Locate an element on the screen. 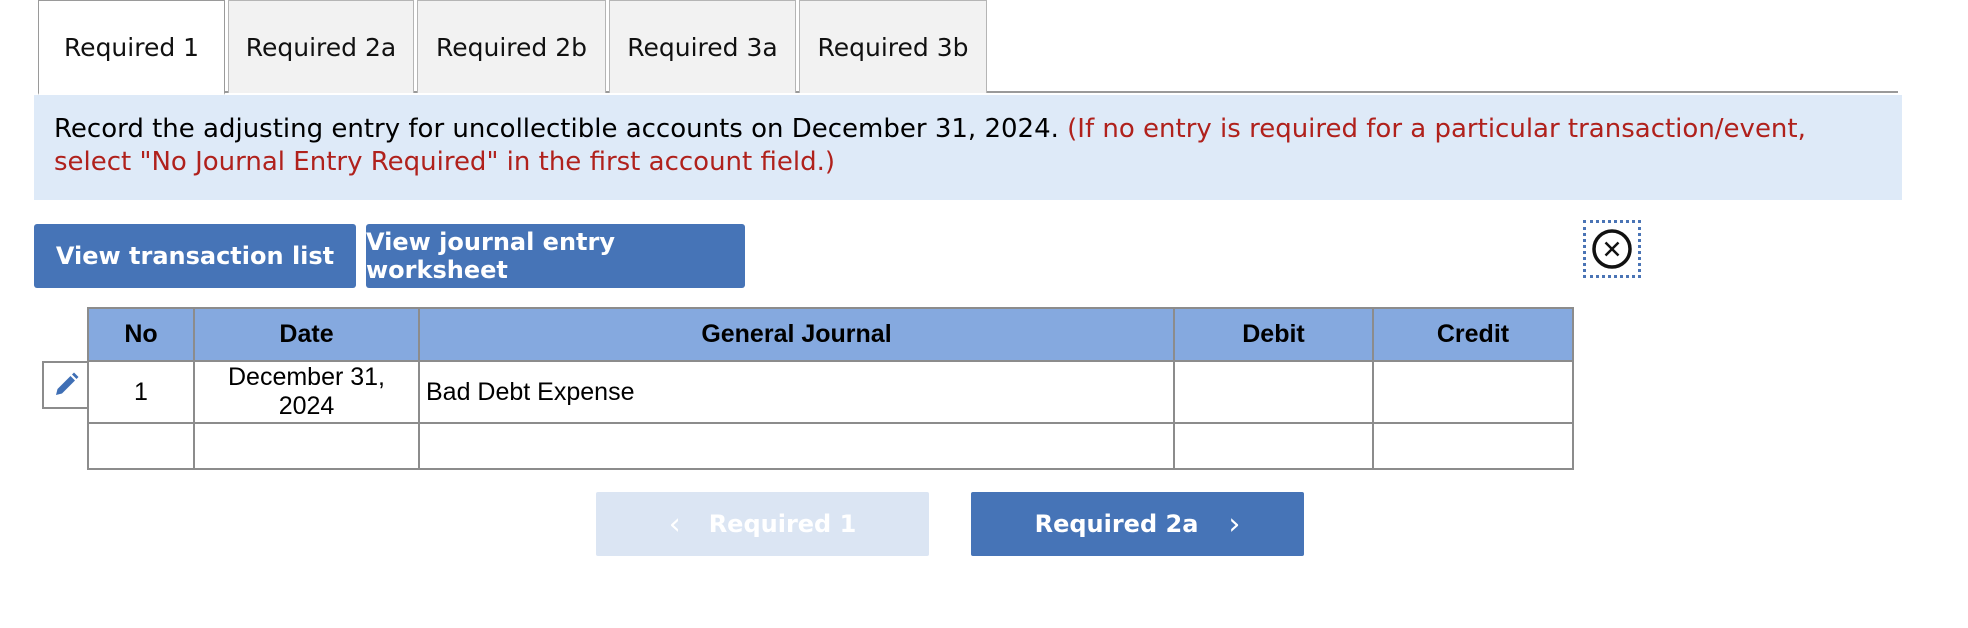  view-journal-entry-worksheet-button: View journal entry worksheet is located at coordinates (555, 256).